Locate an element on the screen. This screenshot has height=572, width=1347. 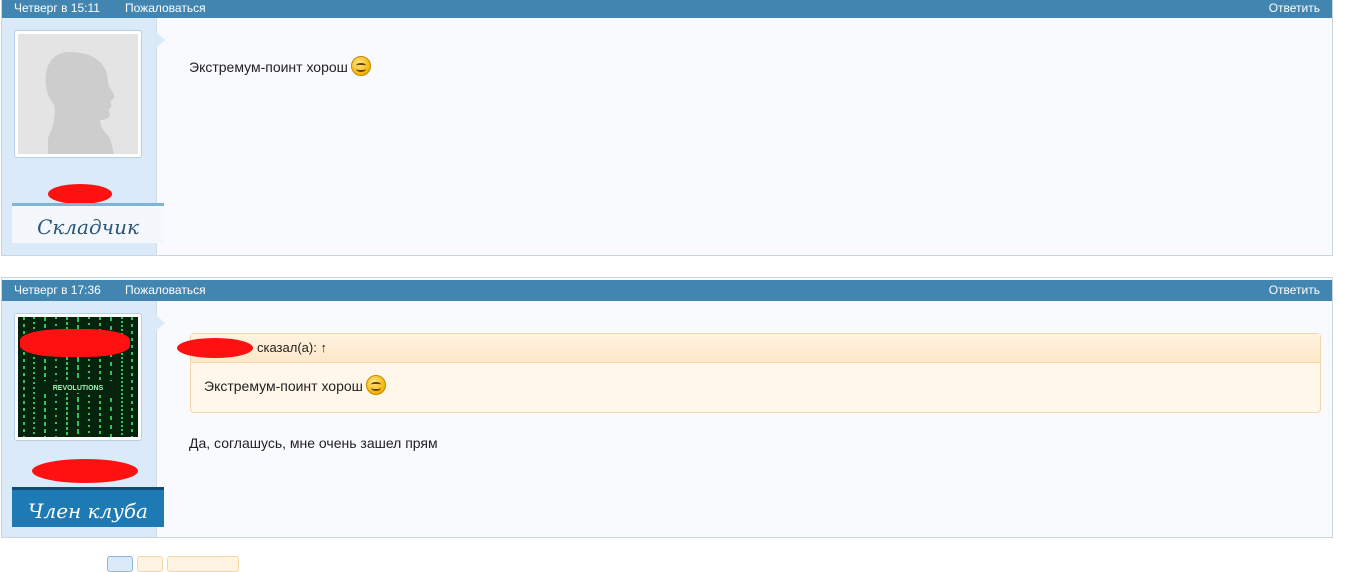
post-content: Экстремум-поинт хорош is located at coordinates (280, 66).